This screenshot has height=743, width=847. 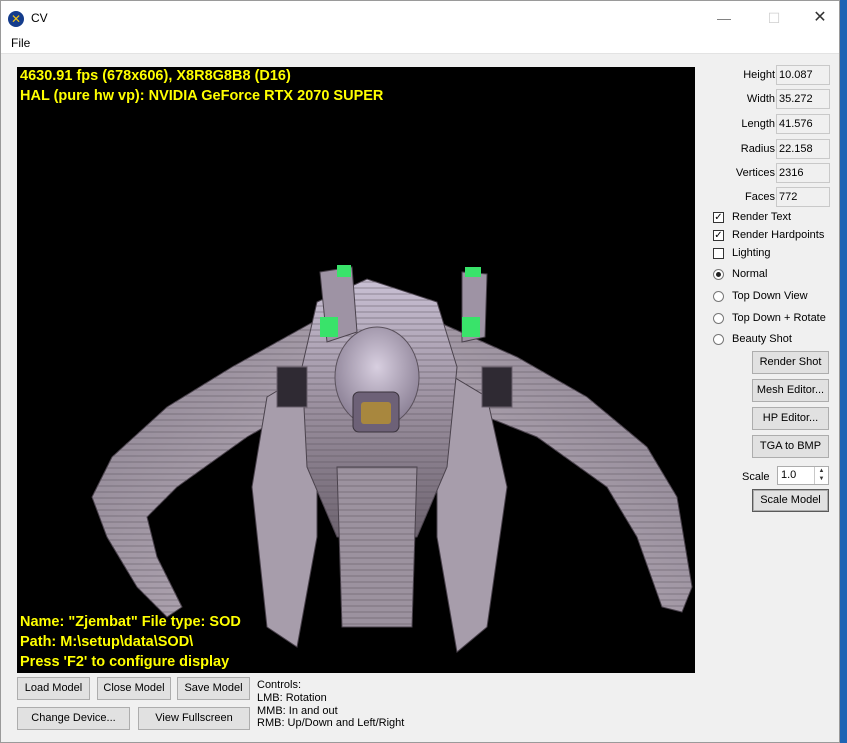 I want to click on close-model-button: Close Model, so click(x=134, y=688).